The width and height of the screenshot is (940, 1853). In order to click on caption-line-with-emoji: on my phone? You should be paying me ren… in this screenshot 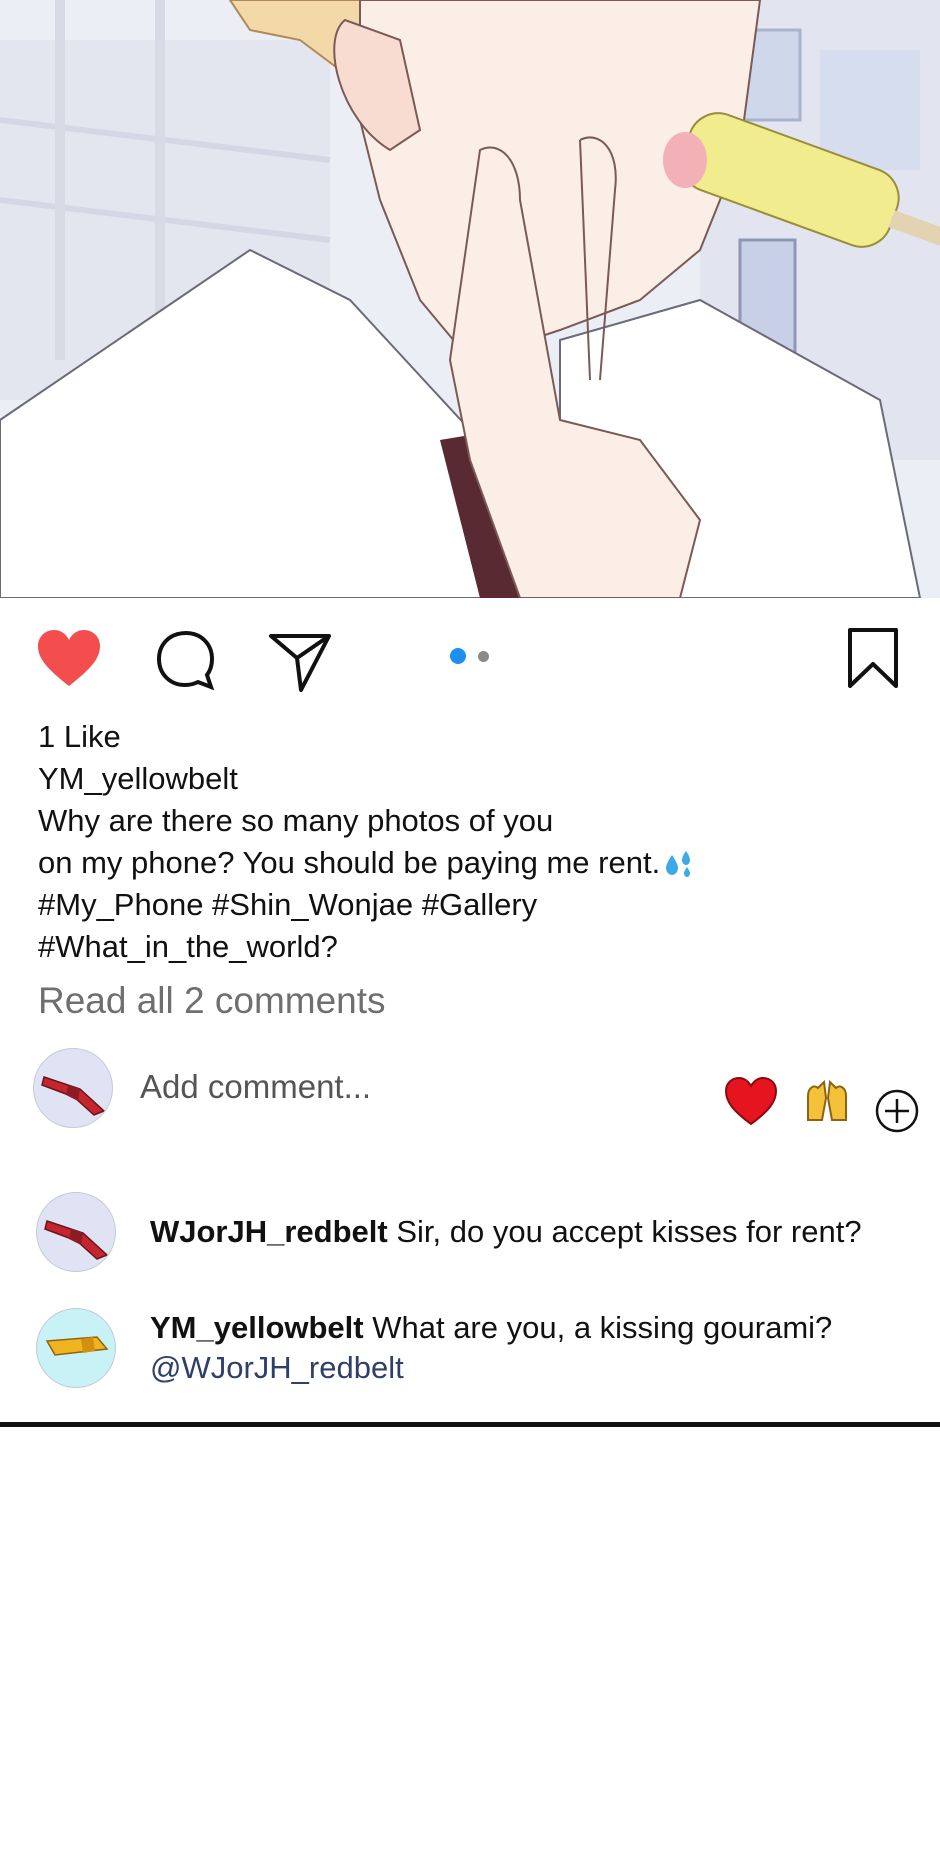, I will do `click(478, 863)`.